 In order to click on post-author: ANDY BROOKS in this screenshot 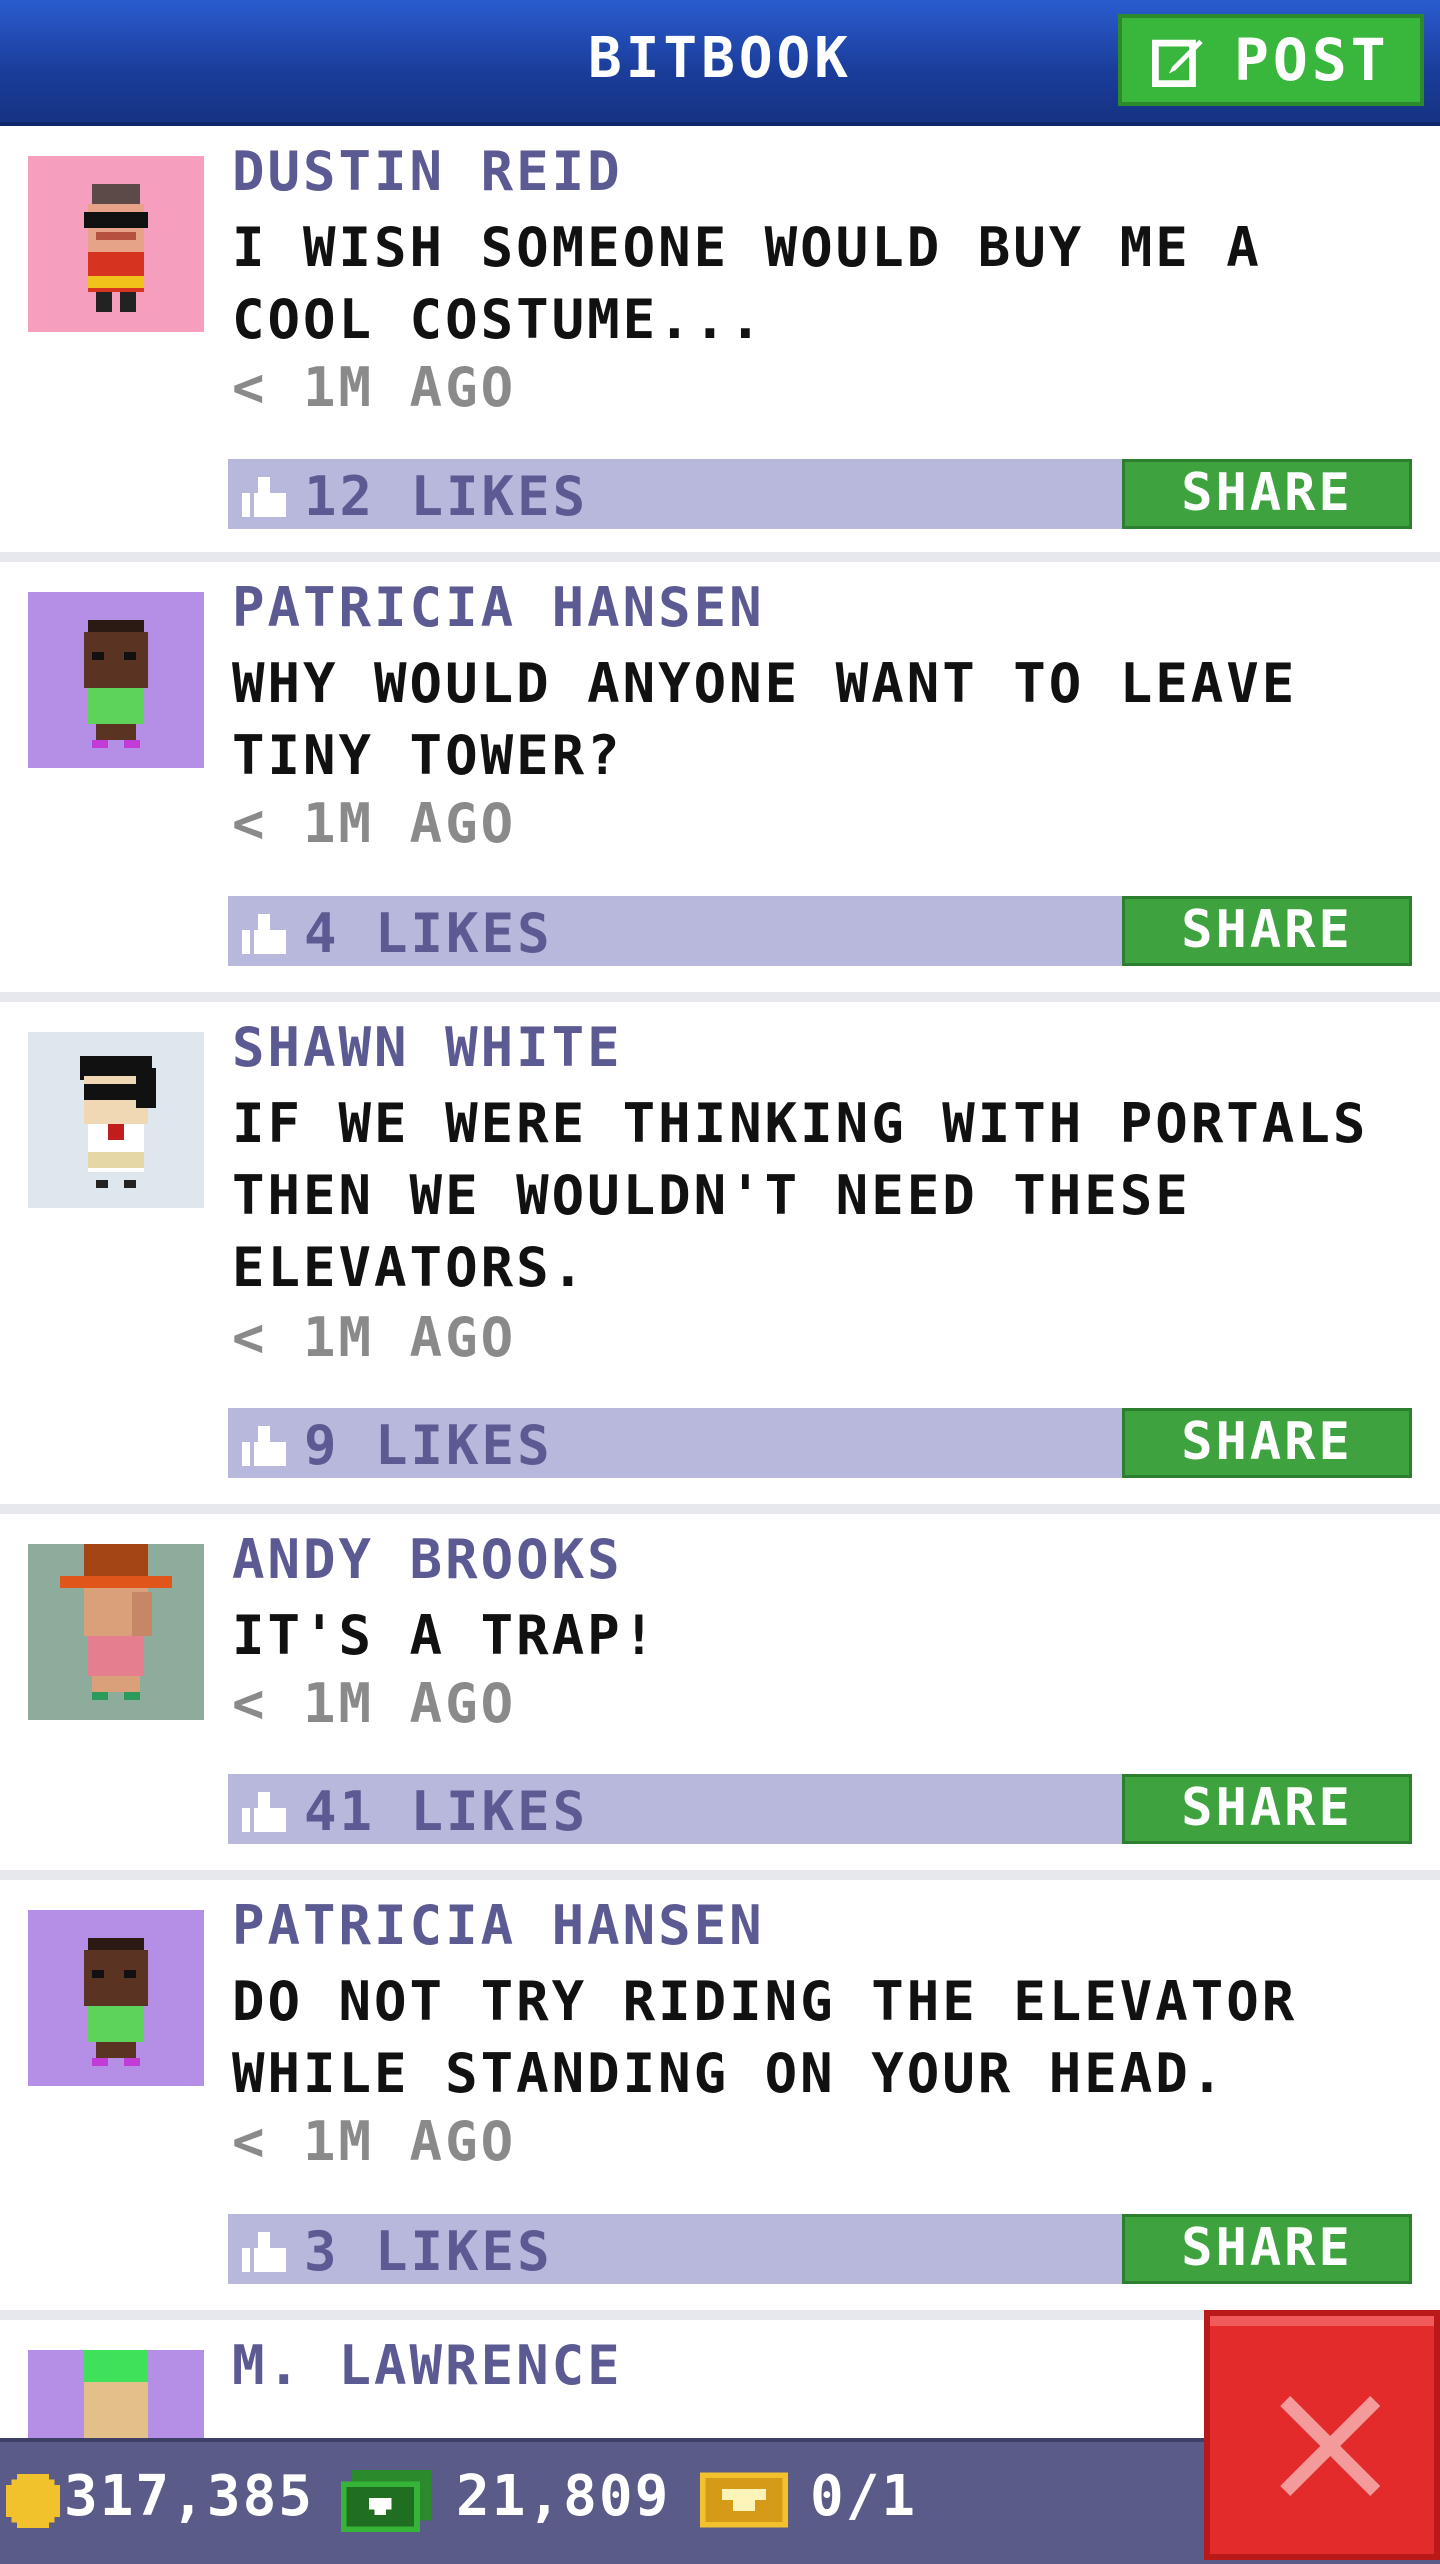, I will do `click(427, 1559)`.